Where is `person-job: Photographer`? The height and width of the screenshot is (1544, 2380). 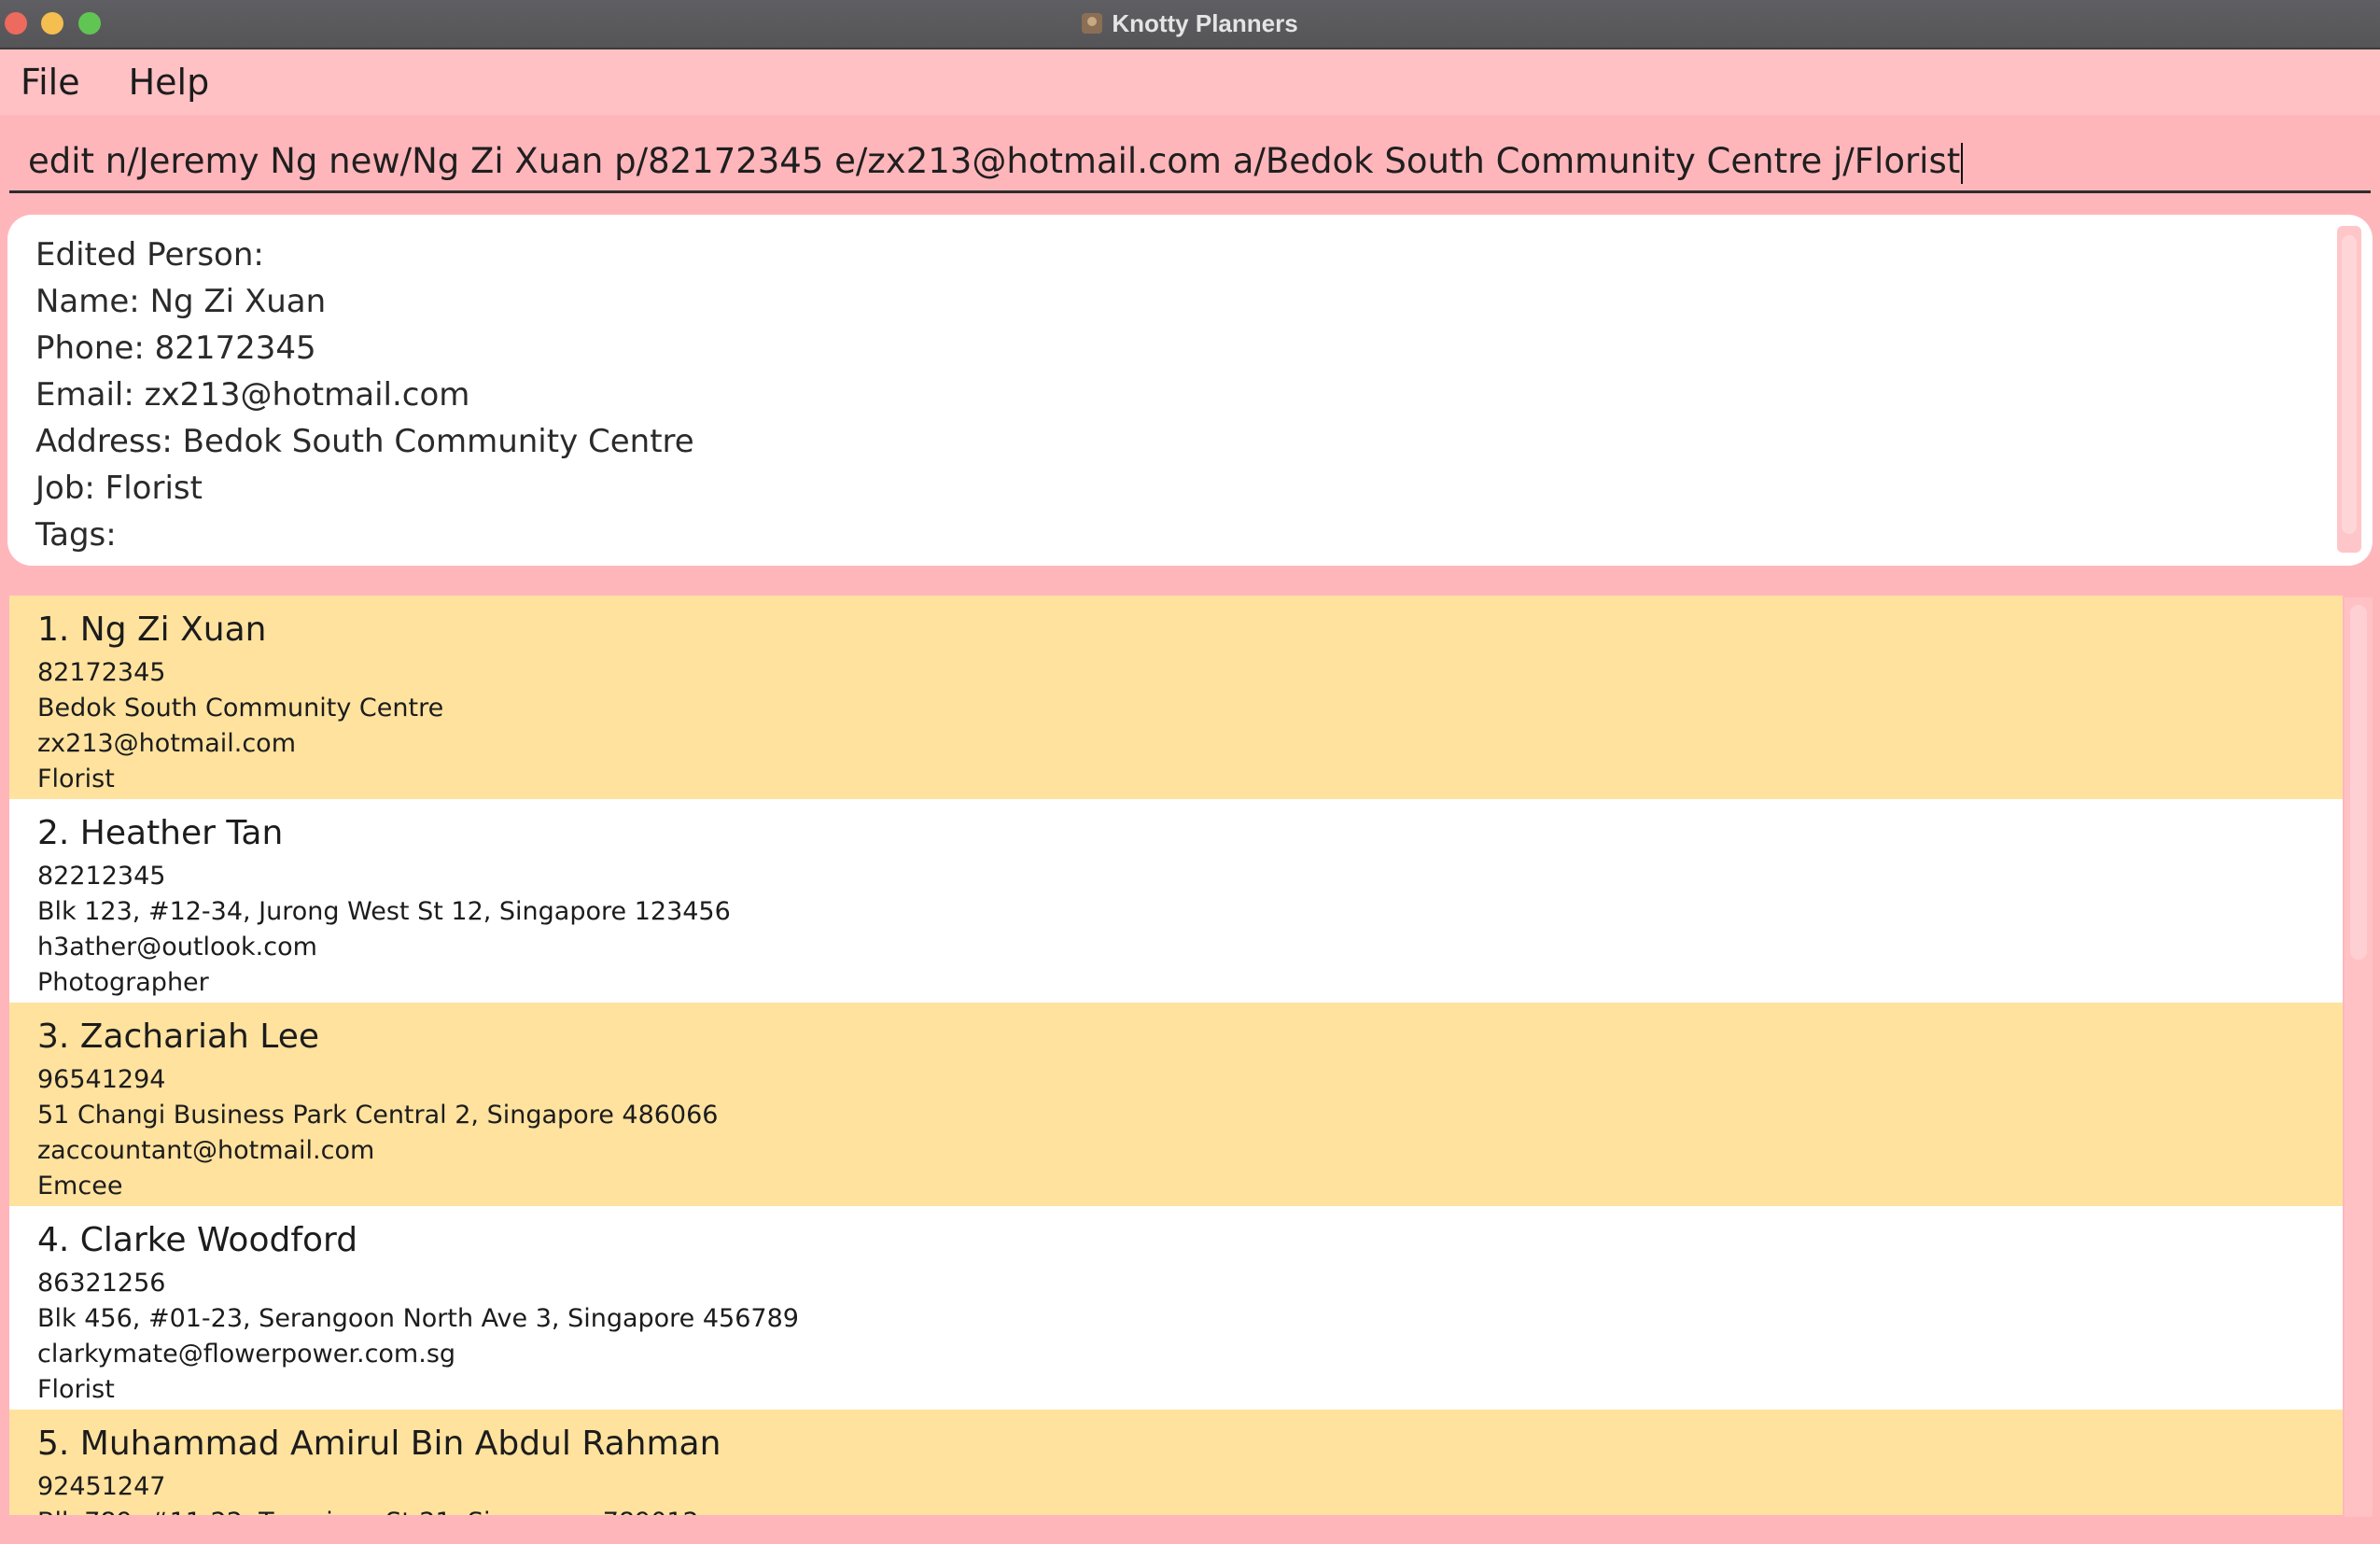 person-job: Photographer is located at coordinates (123, 983).